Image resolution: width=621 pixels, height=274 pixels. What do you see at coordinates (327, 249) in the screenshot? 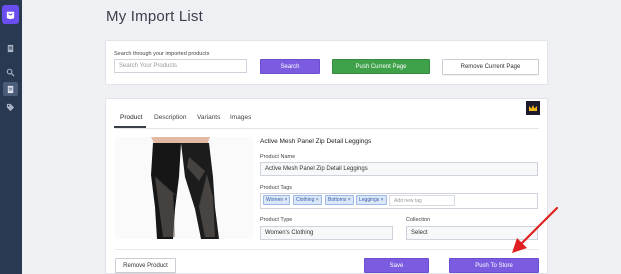
I see `footer-divider` at bounding box center [327, 249].